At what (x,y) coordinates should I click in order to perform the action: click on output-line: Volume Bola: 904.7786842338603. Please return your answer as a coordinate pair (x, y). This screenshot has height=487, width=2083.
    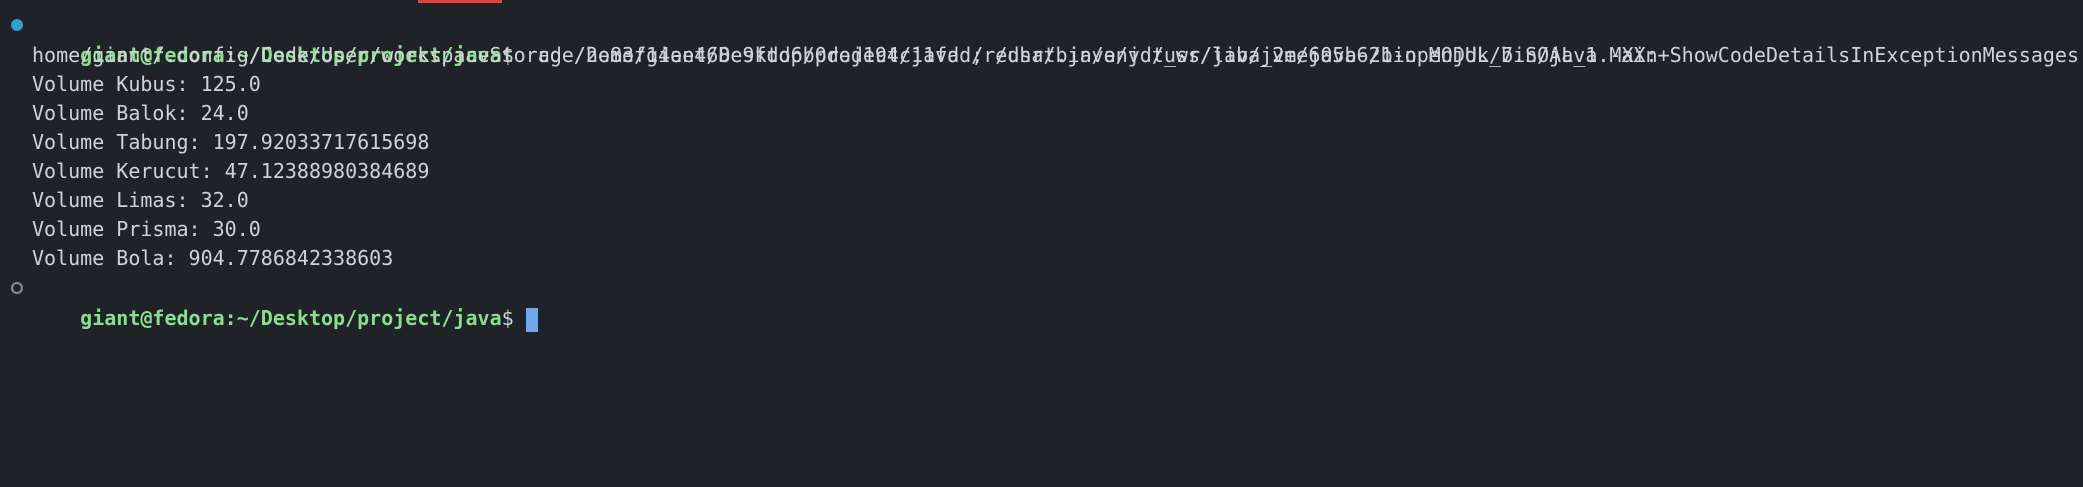
    Looking at the image, I should click on (213, 258).